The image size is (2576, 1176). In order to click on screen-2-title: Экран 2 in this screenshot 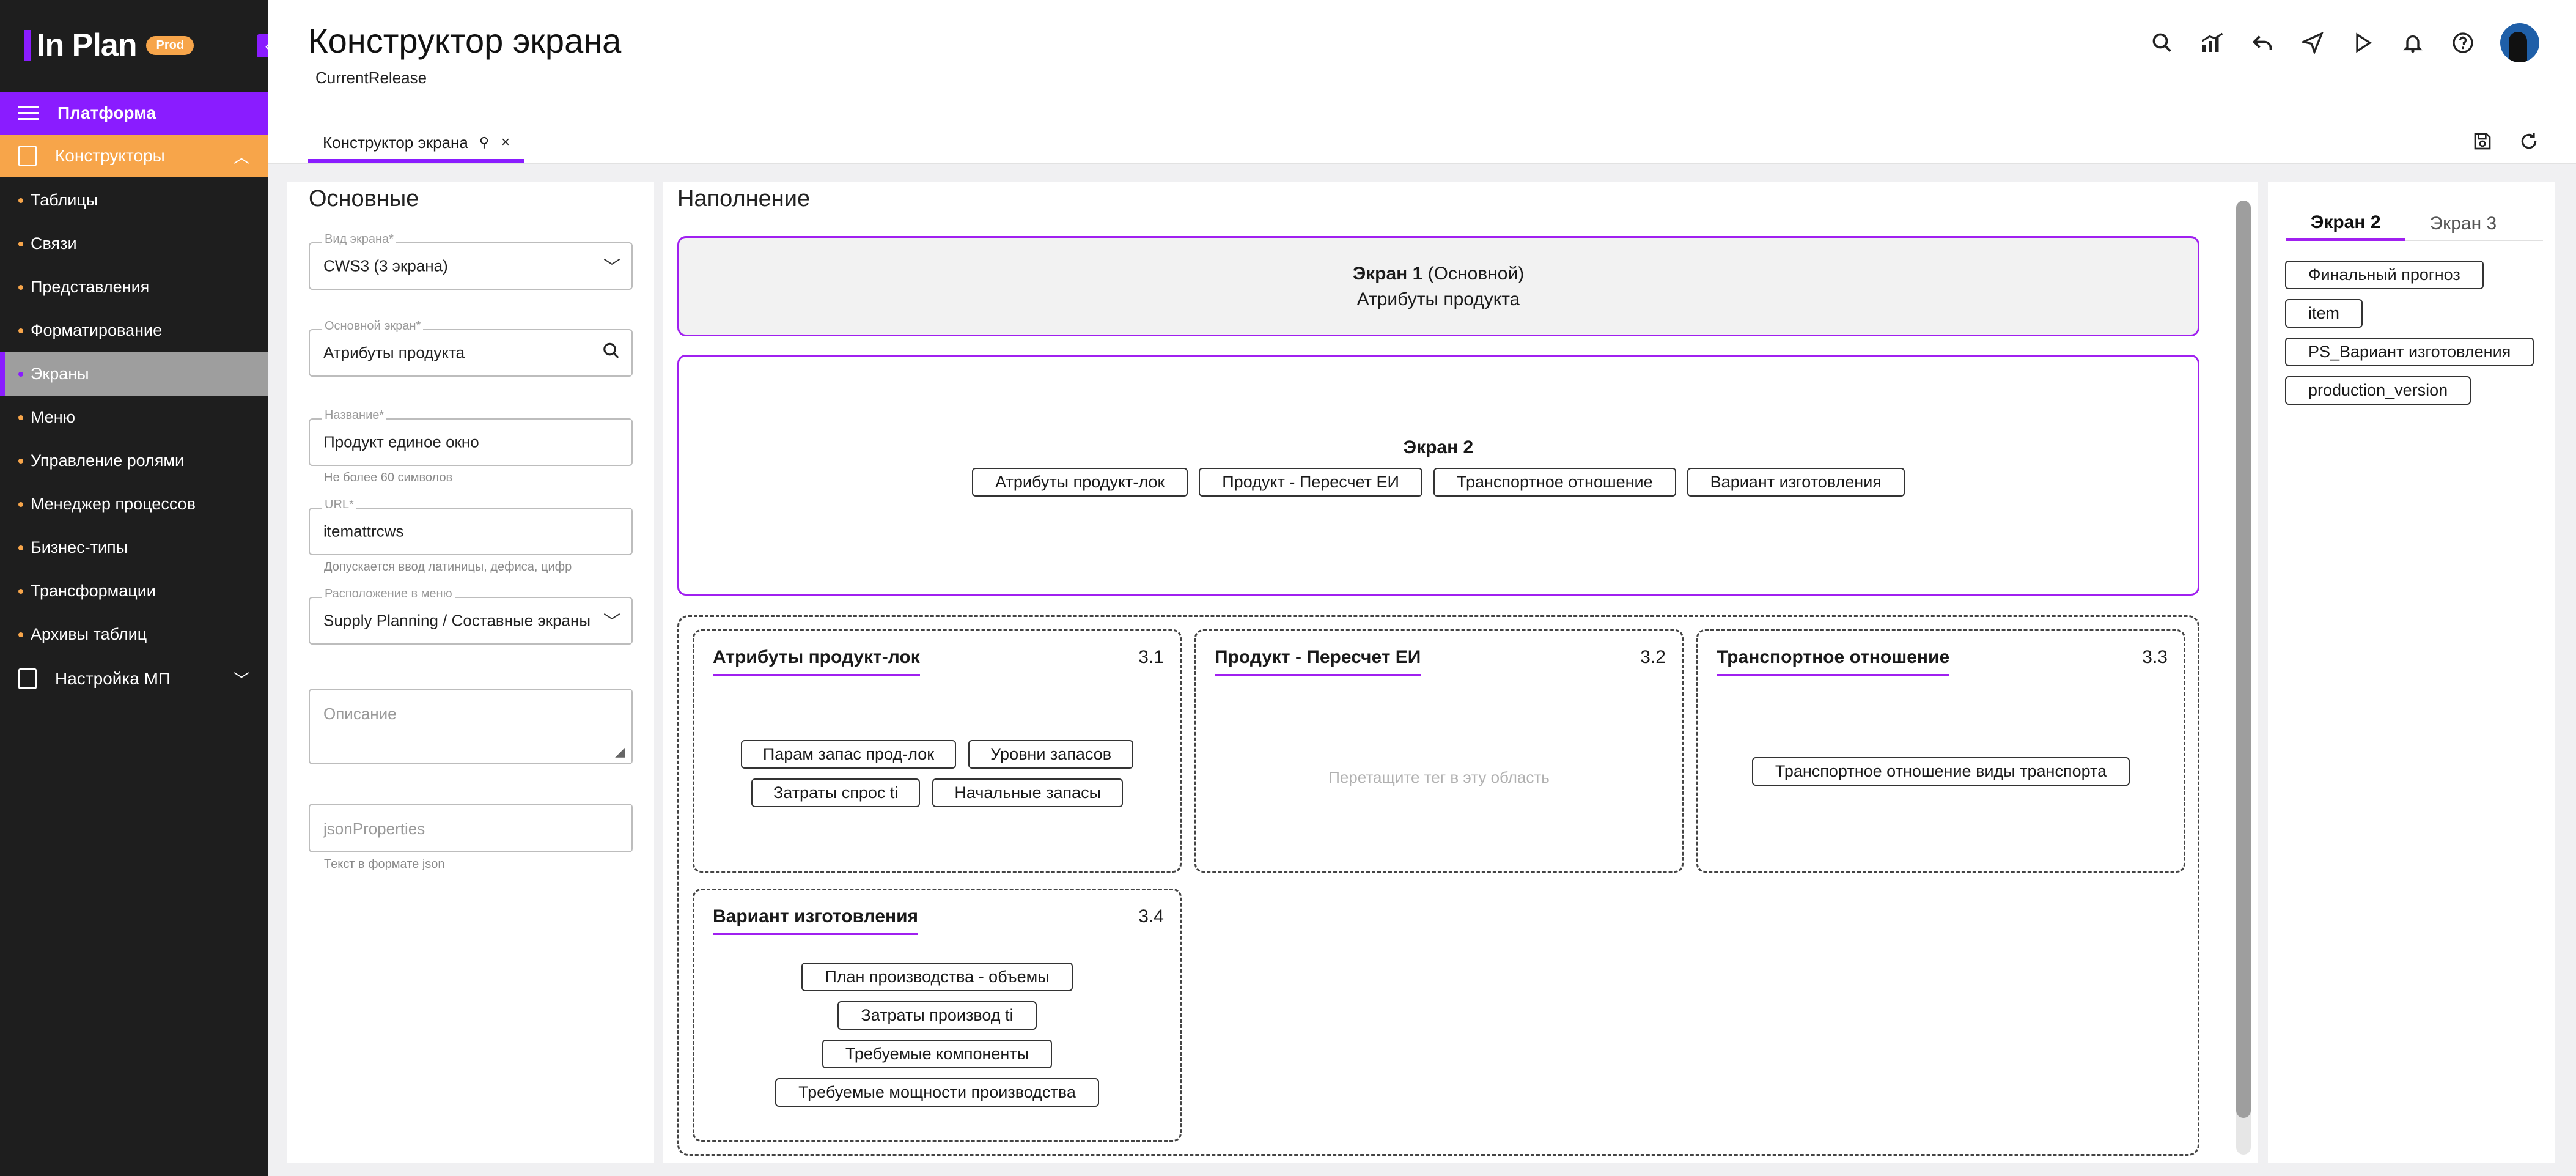, I will do `click(1438, 447)`.